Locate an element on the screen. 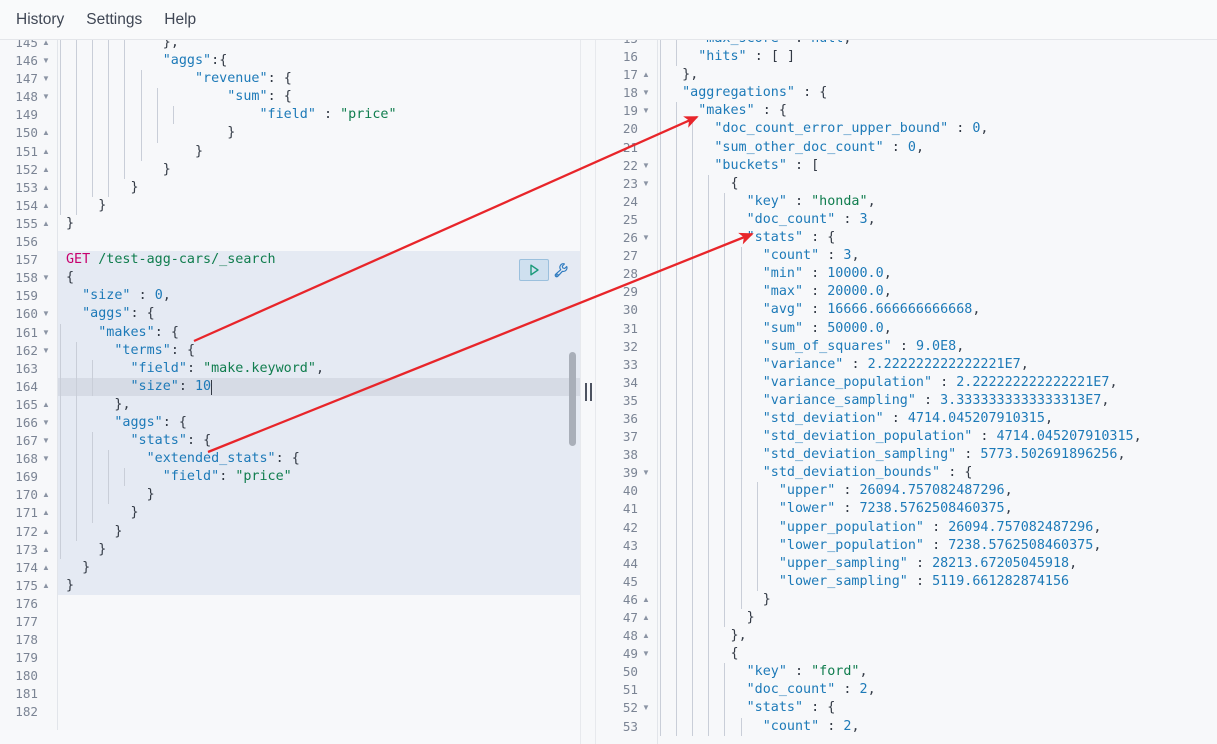 This screenshot has height=744, width=1217. code-line: "upper" : 26094.757082487296, is located at coordinates (937, 491).